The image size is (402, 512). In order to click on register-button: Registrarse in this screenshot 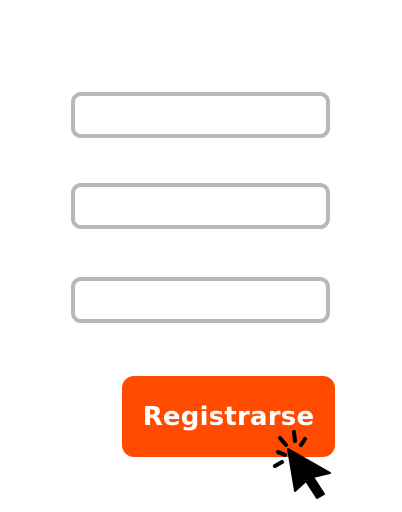, I will do `click(228, 416)`.